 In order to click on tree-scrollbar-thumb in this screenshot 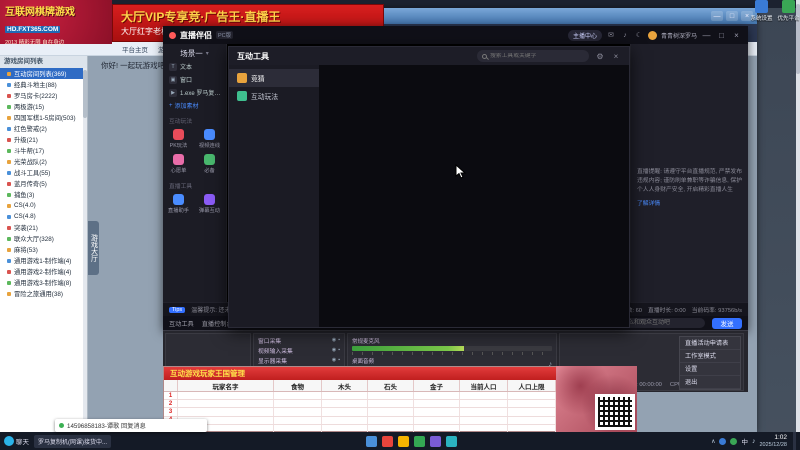, I will do `click(85, 94)`.